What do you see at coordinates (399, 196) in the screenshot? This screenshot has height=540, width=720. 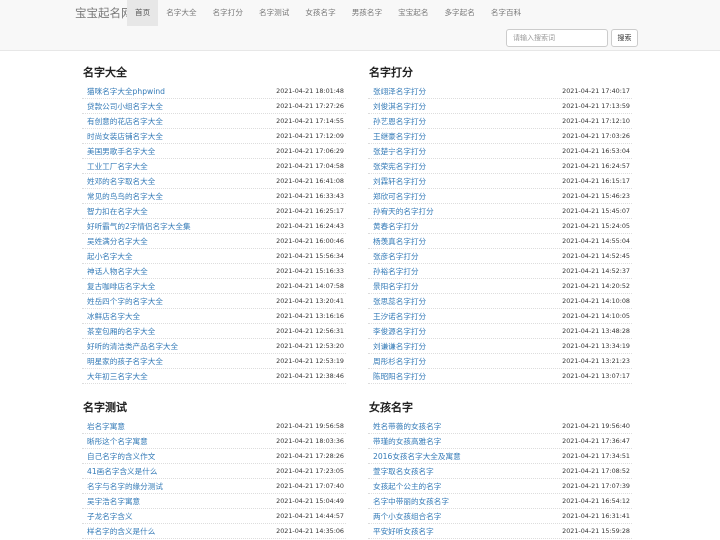 I see `list-item-link: 郑欣可名字打分` at bounding box center [399, 196].